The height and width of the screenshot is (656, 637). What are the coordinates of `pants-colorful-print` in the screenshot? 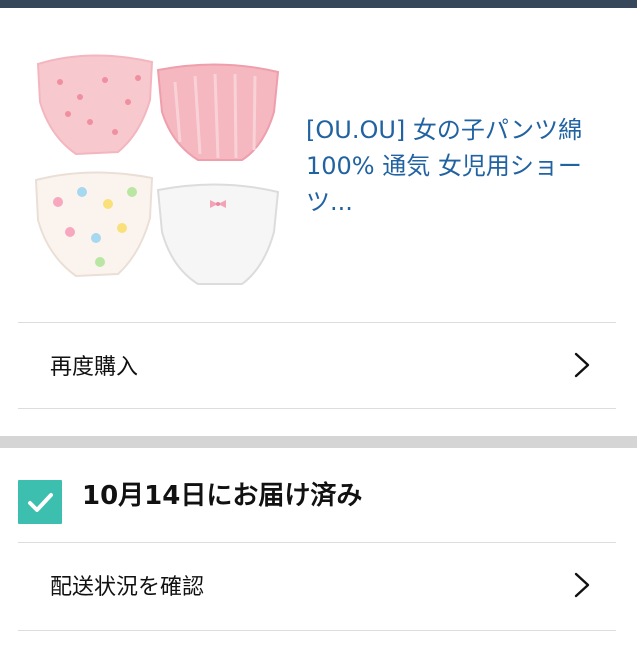 It's located at (94, 224).